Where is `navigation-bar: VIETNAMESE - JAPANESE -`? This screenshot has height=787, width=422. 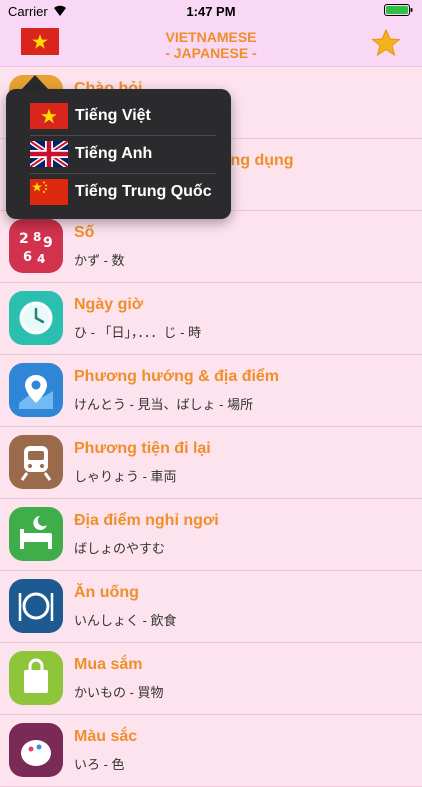 navigation-bar: VIETNAMESE - JAPANESE - is located at coordinates (211, 44).